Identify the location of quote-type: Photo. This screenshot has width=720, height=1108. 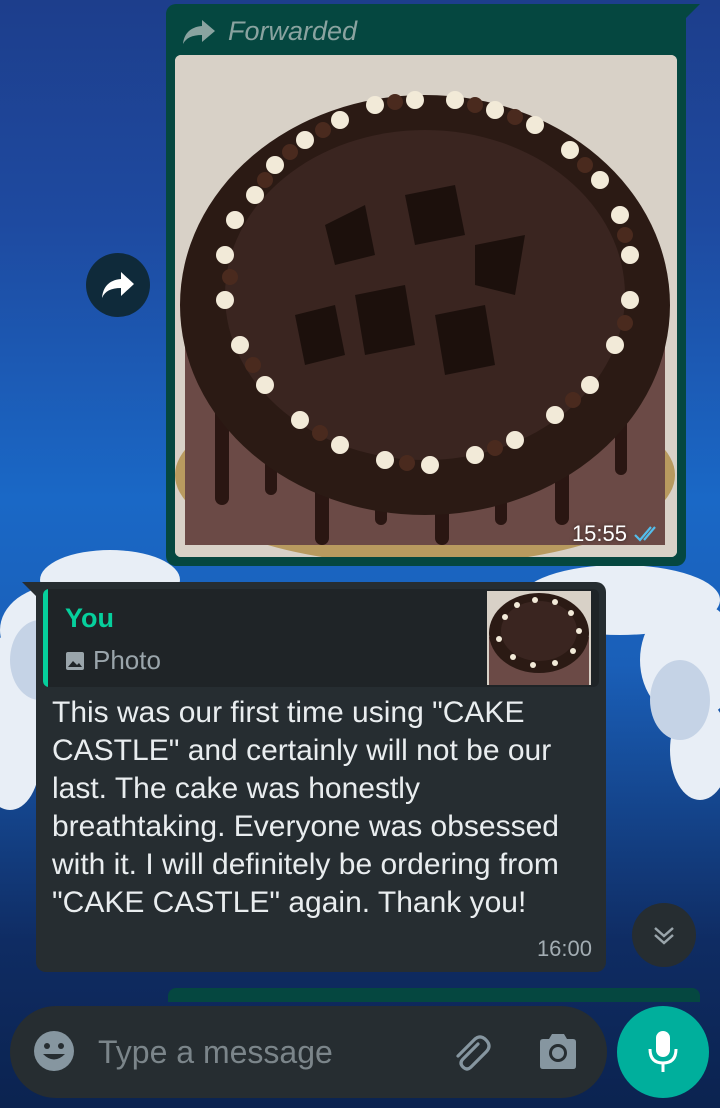
(113, 660).